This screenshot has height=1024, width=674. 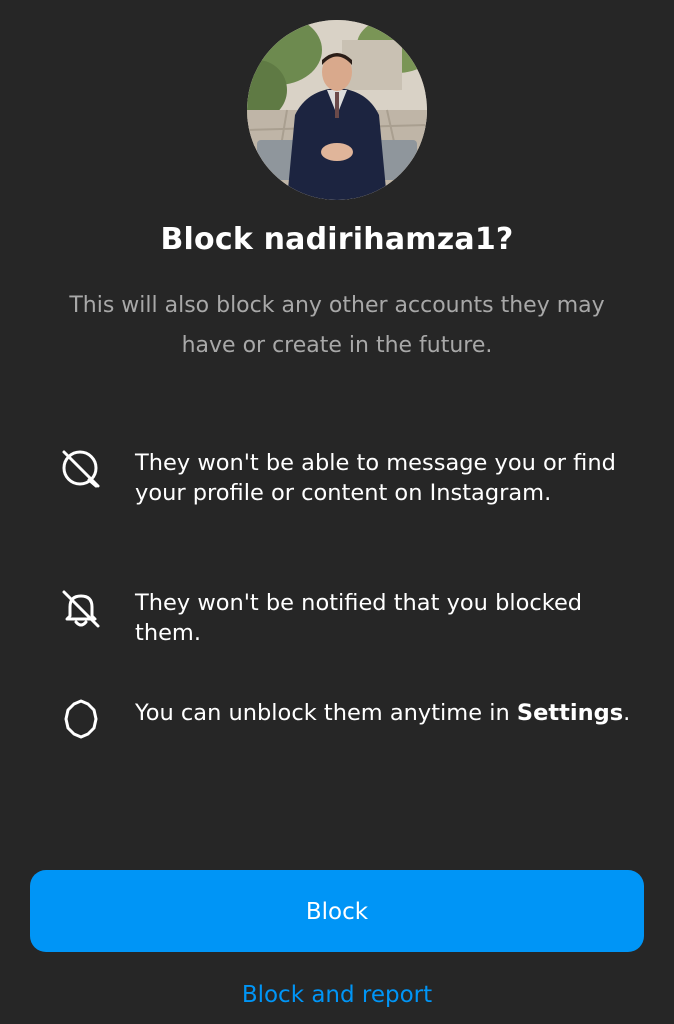 What do you see at coordinates (326, 713) in the screenshot?
I see `unblock-text-prefix: You can unblock them anytime in` at bounding box center [326, 713].